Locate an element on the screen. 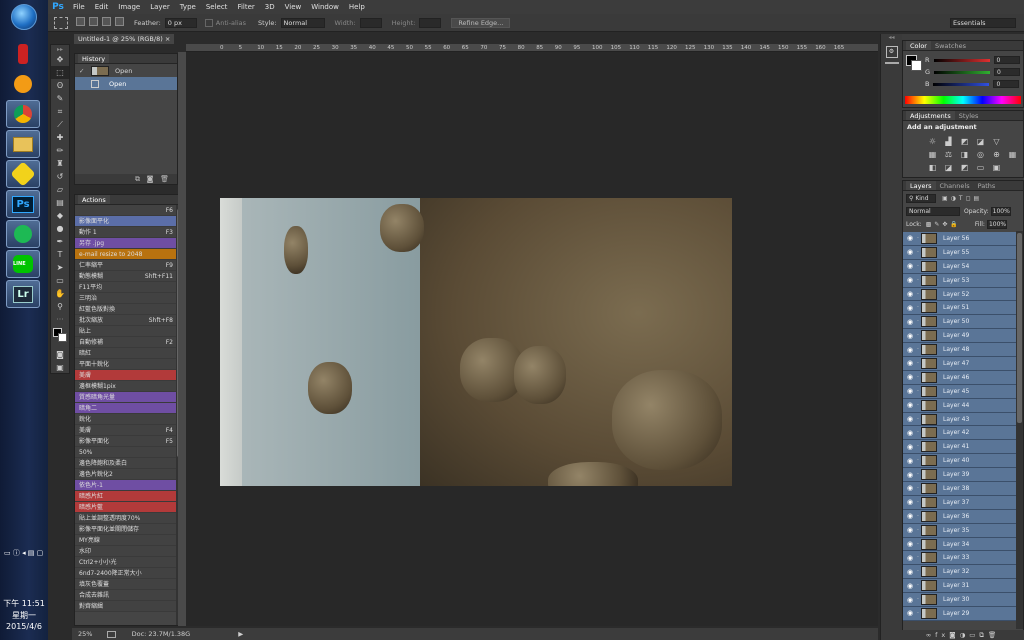  type-tool-icon: T is located at coordinates (60, 254).